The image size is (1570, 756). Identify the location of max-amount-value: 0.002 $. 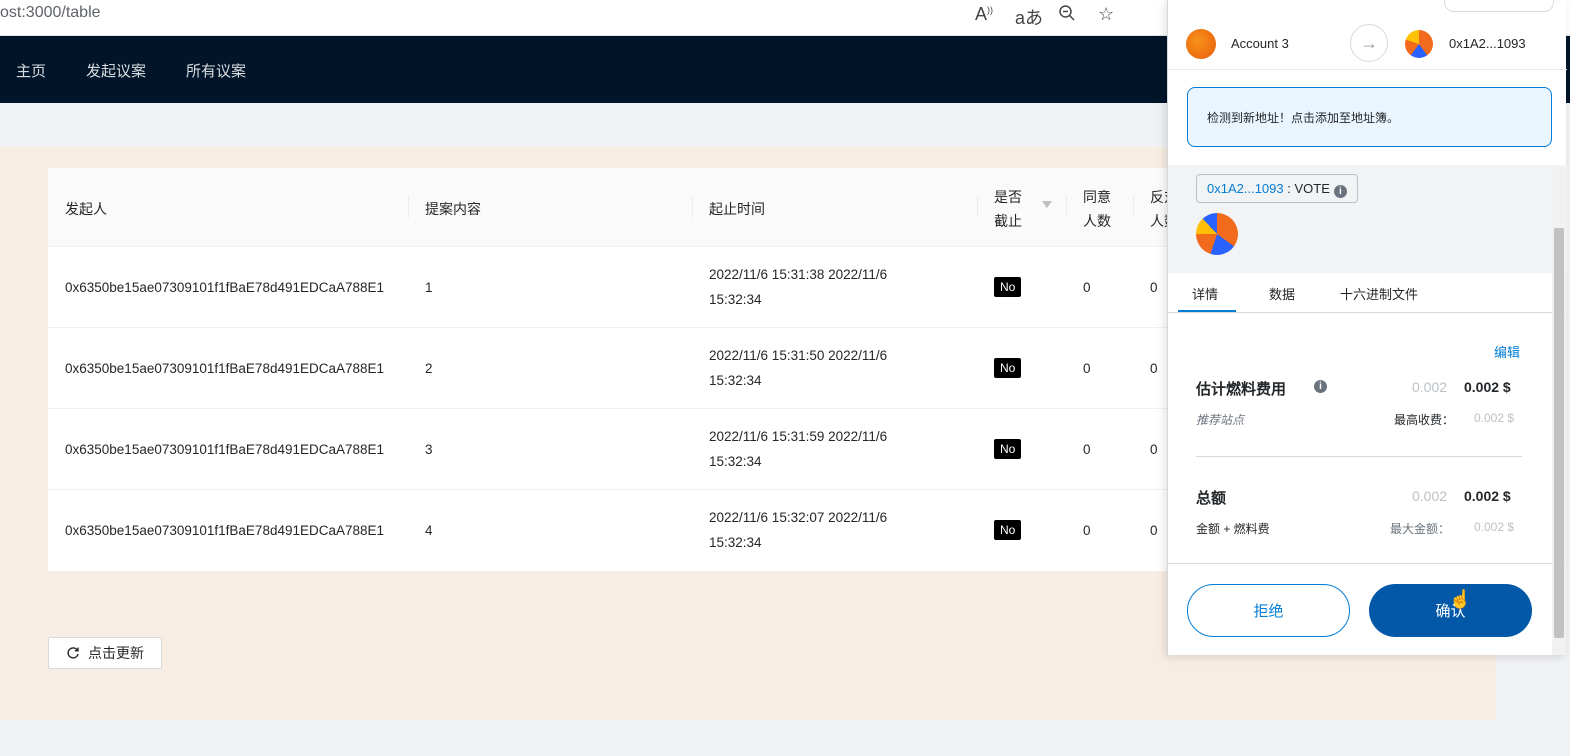
(1494, 527).